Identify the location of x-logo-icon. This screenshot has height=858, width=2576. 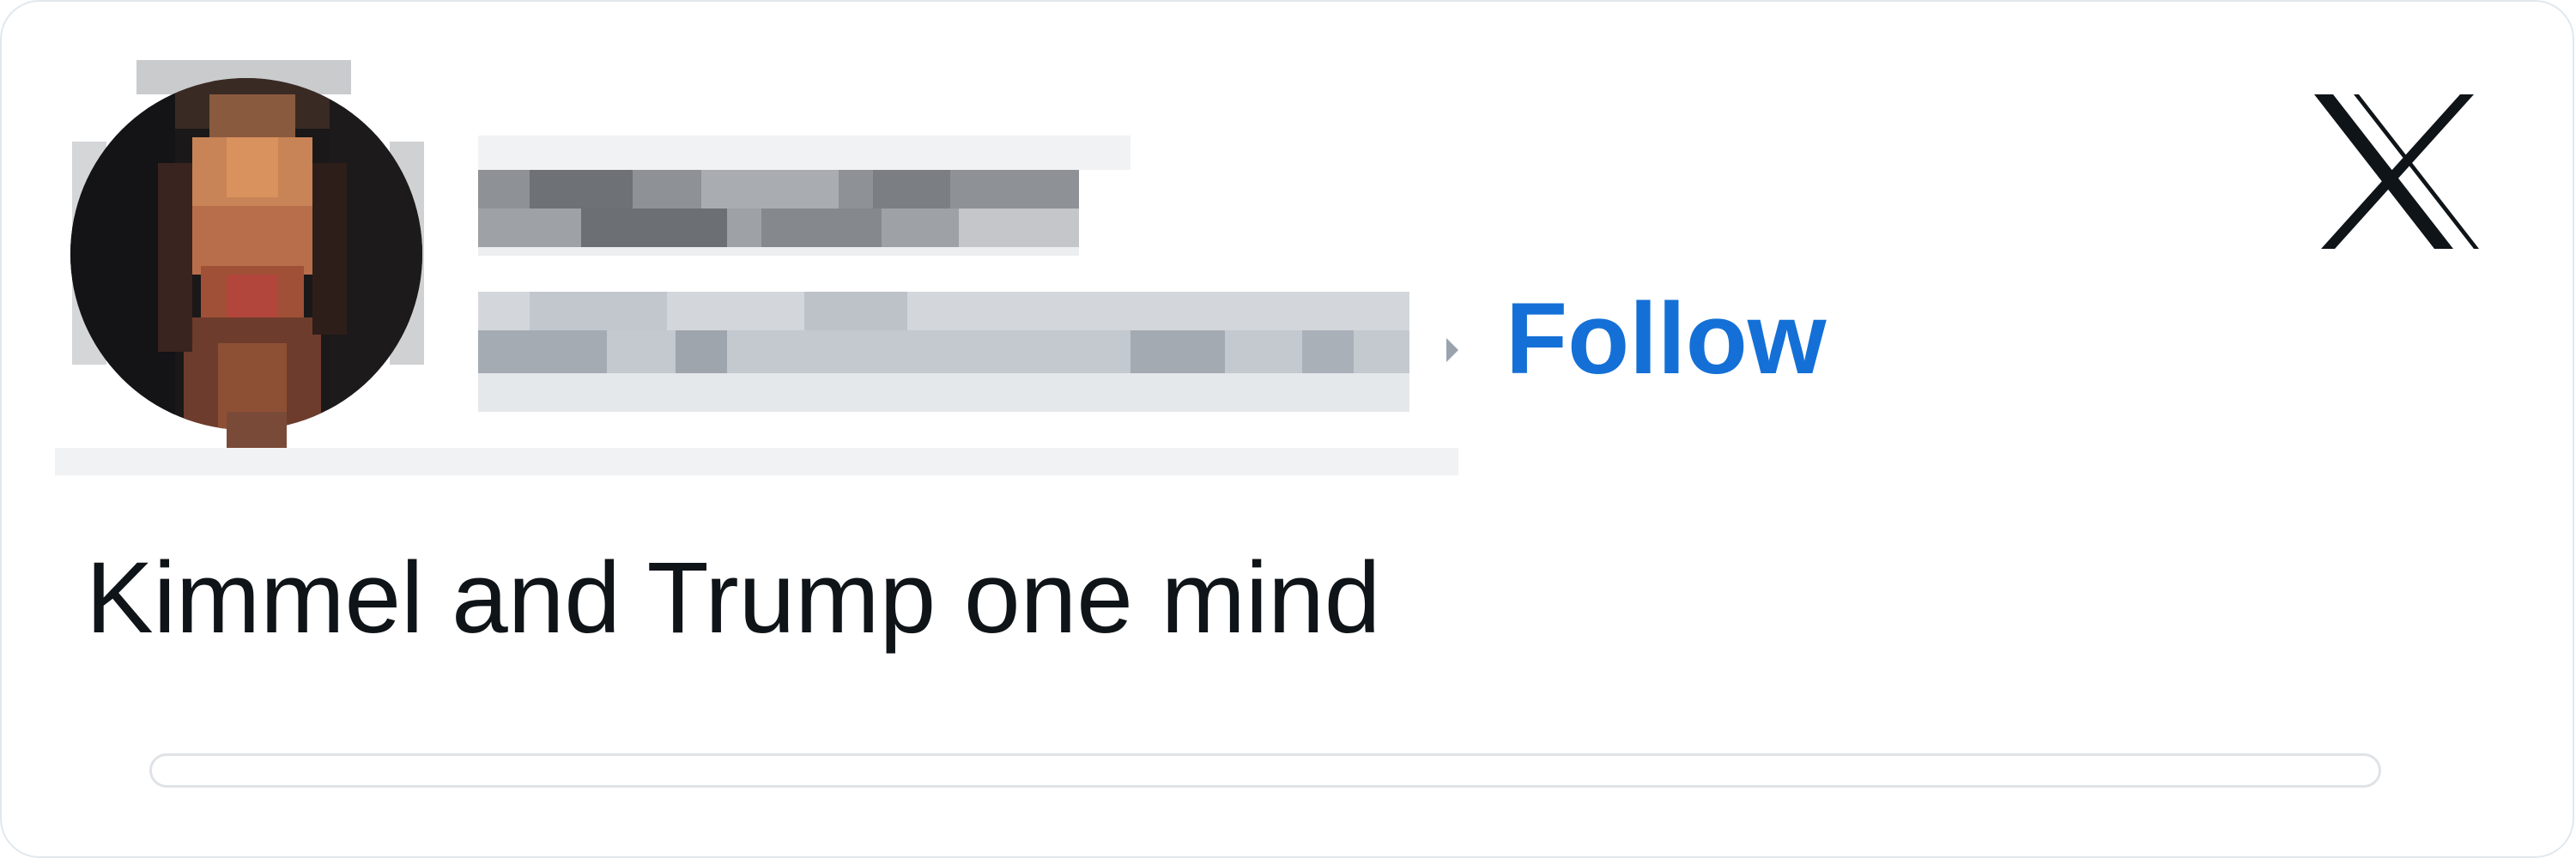
(2396, 171).